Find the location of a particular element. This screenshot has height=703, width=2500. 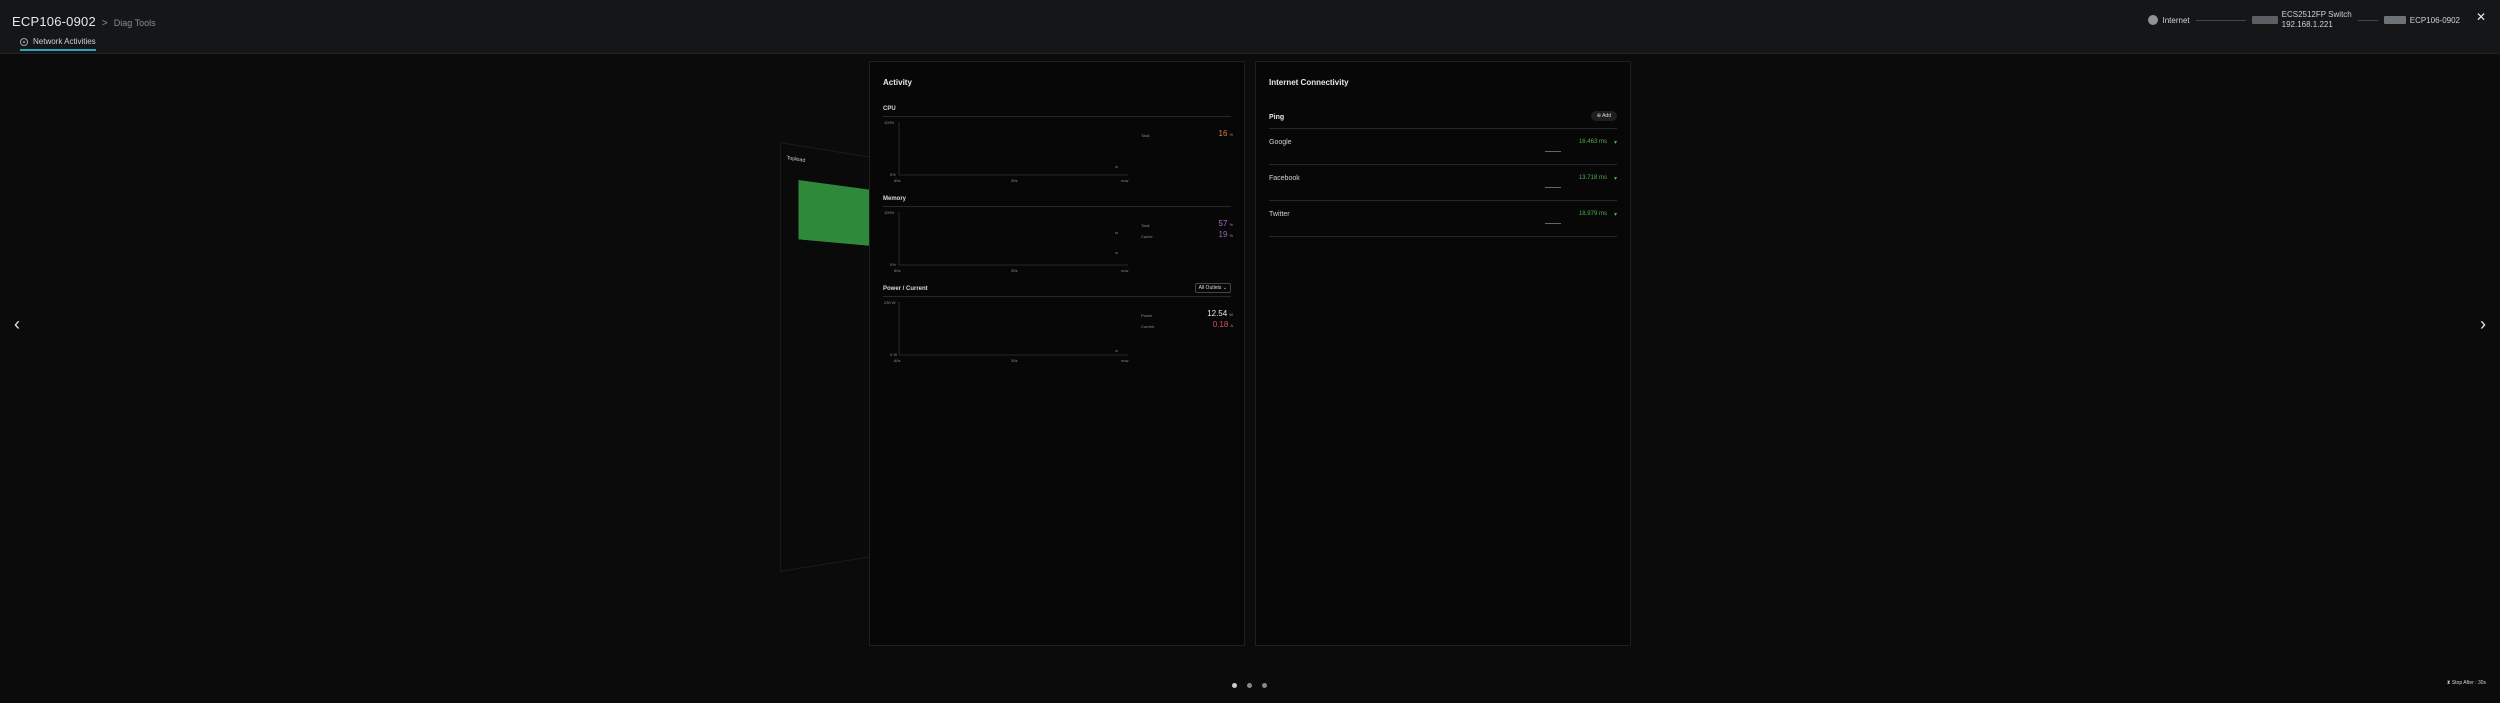

memory-title: Memory is located at coordinates (895, 199).